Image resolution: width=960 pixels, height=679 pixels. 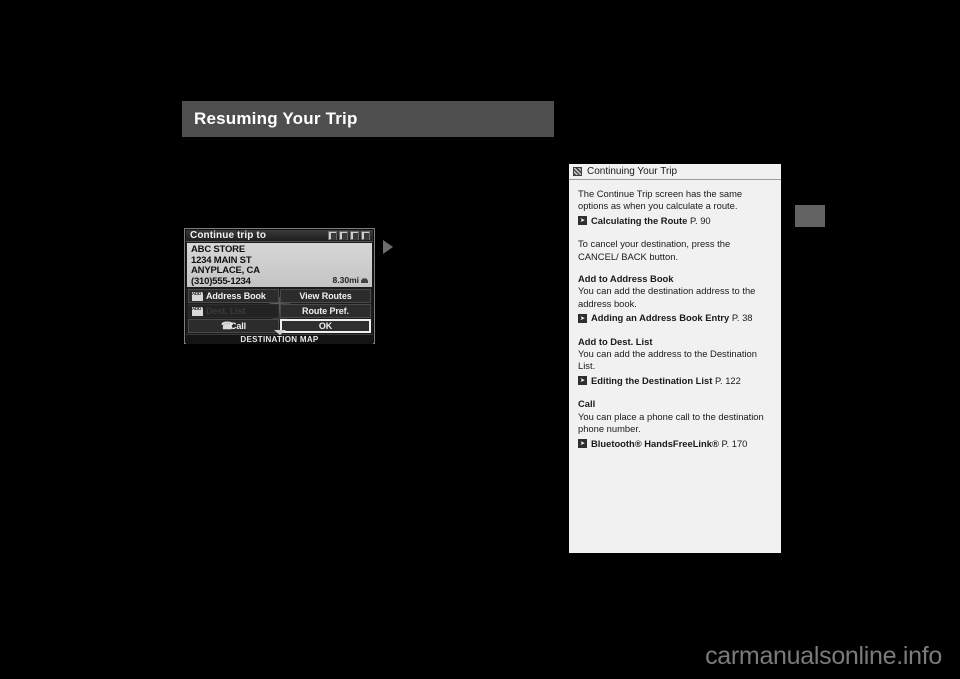 I want to click on add-to-dest-list-button: ADD TO Dest. List, so click(x=233, y=311).